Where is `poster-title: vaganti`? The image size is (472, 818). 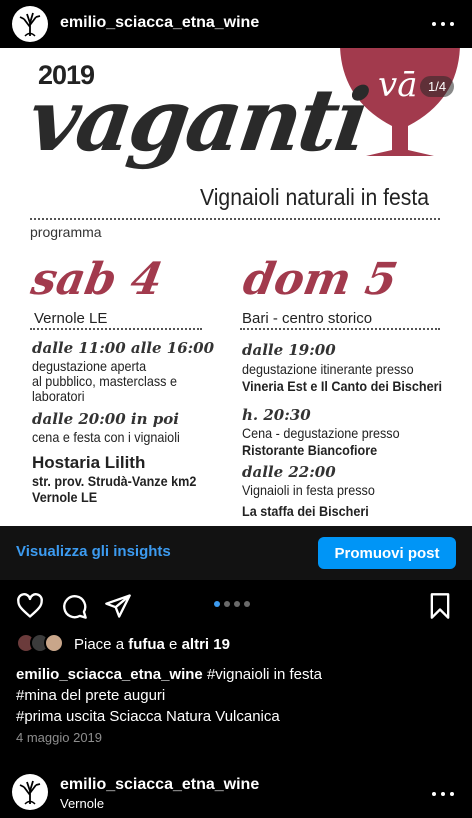
poster-title: vaganti is located at coordinates (197, 120).